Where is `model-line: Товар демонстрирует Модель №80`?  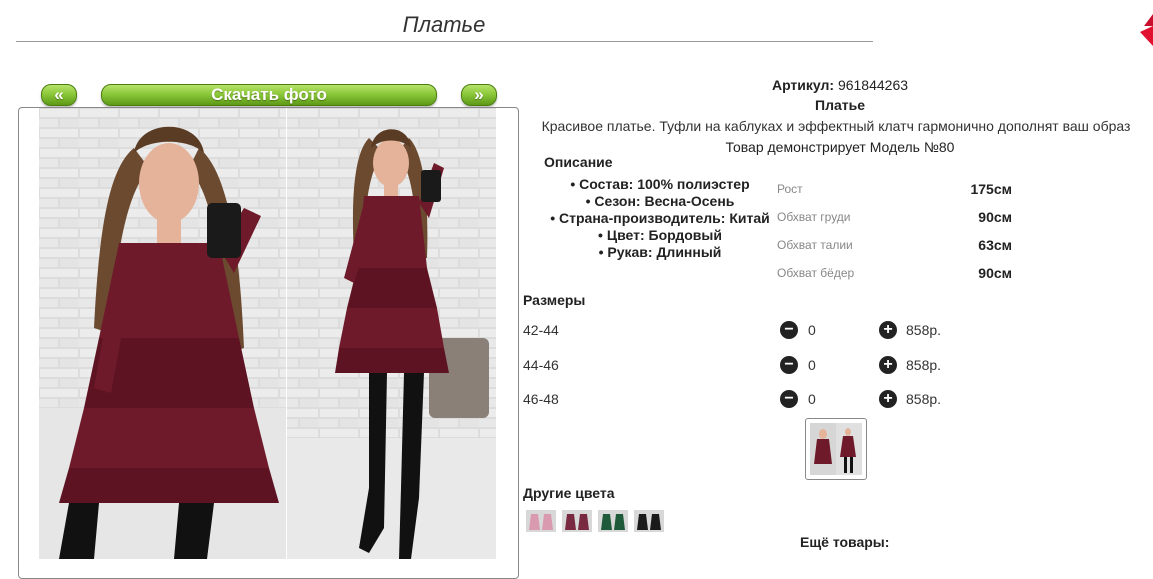
model-line: Товар демонстрирует Модель №80 is located at coordinates (840, 147).